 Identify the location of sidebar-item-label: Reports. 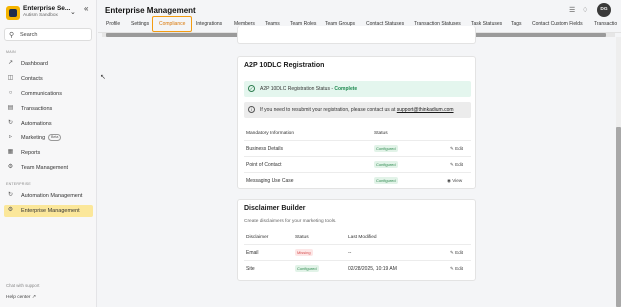
(31, 153).